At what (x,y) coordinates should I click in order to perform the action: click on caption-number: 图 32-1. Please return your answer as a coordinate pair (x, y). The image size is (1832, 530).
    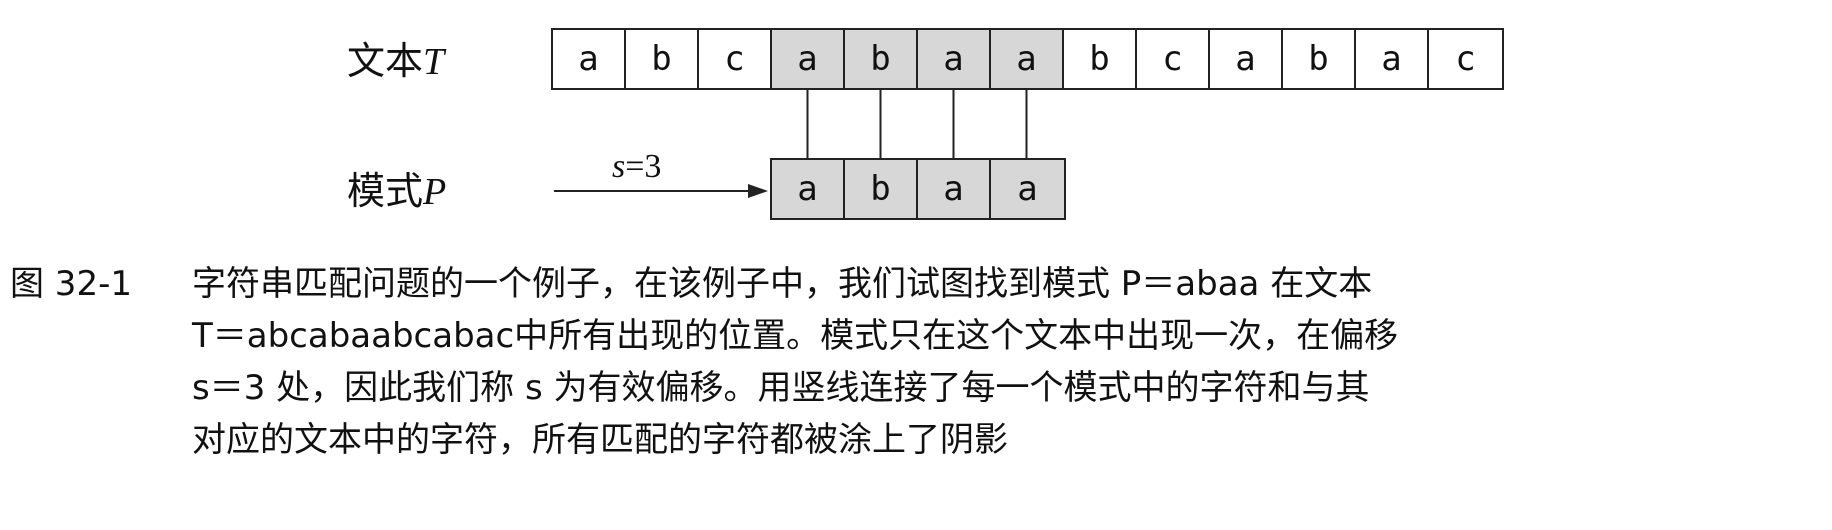
    Looking at the image, I should click on (71, 284).